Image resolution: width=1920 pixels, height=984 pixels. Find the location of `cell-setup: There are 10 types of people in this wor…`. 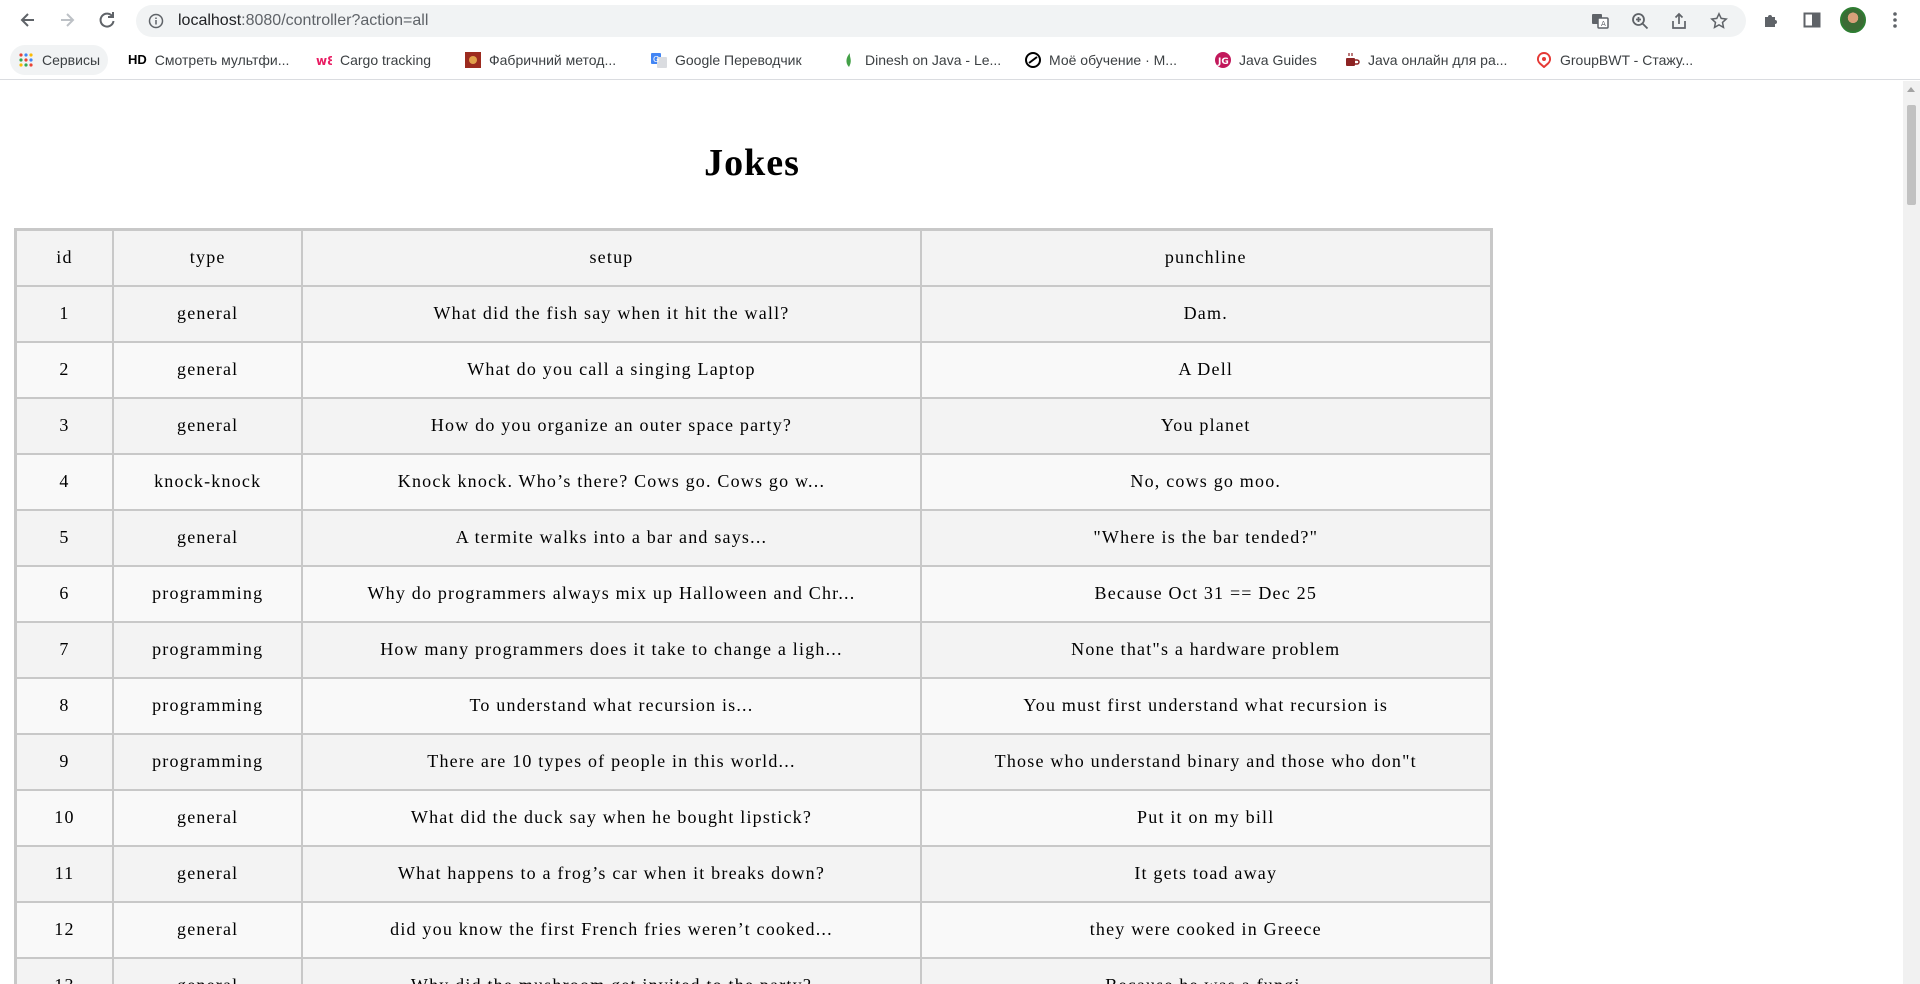

cell-setup: There are 10 types of people in this wor… is located at coordinates (611, 761).